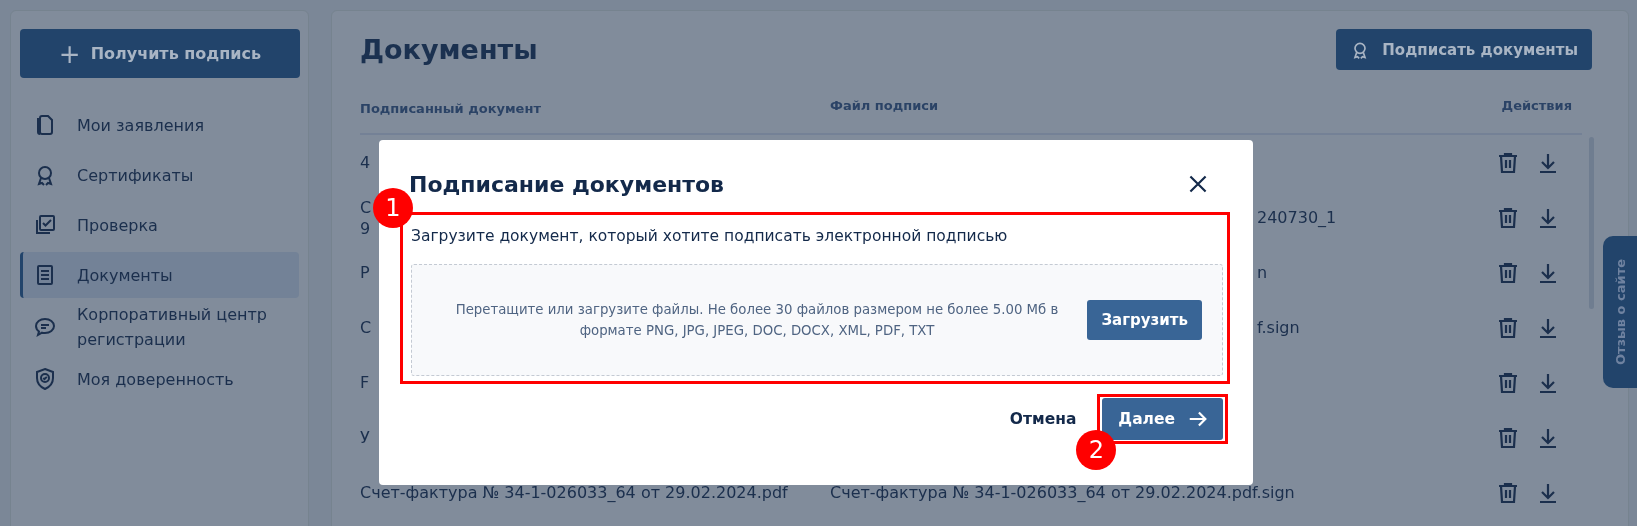 Image resolution: width=1637 pixels, height=526 pixels. I want to click on get-signature-button: + Получить подпись, so click(160, 53).